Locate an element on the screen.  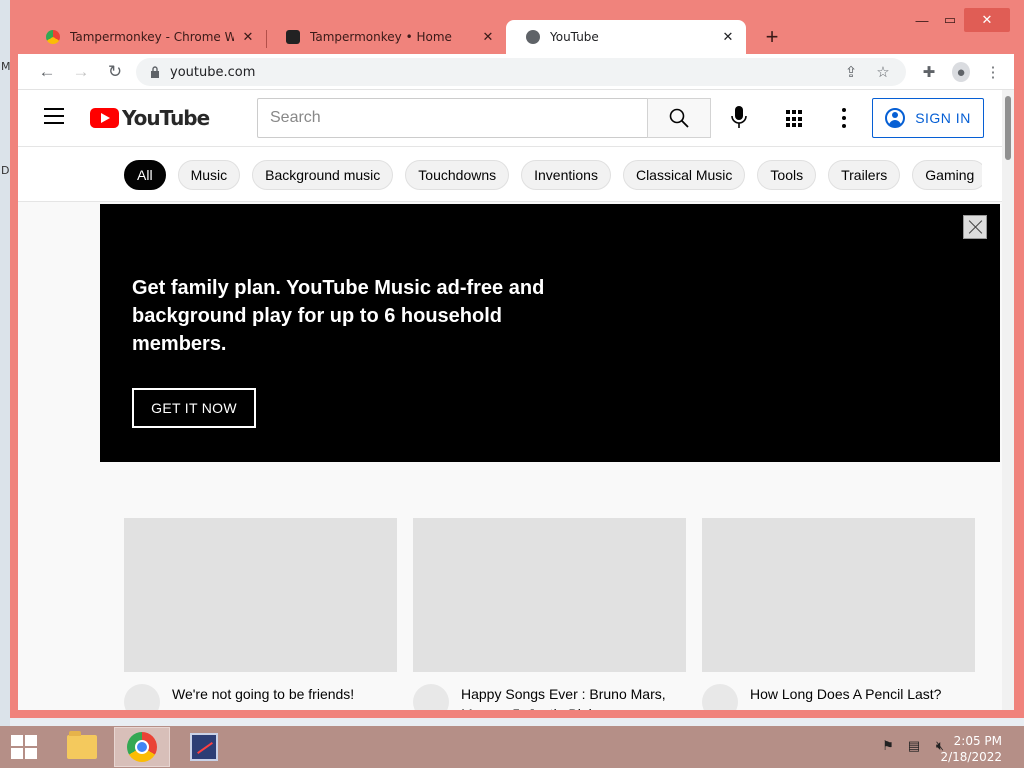
apps-grid-icon is located at coordinates (795, 119).